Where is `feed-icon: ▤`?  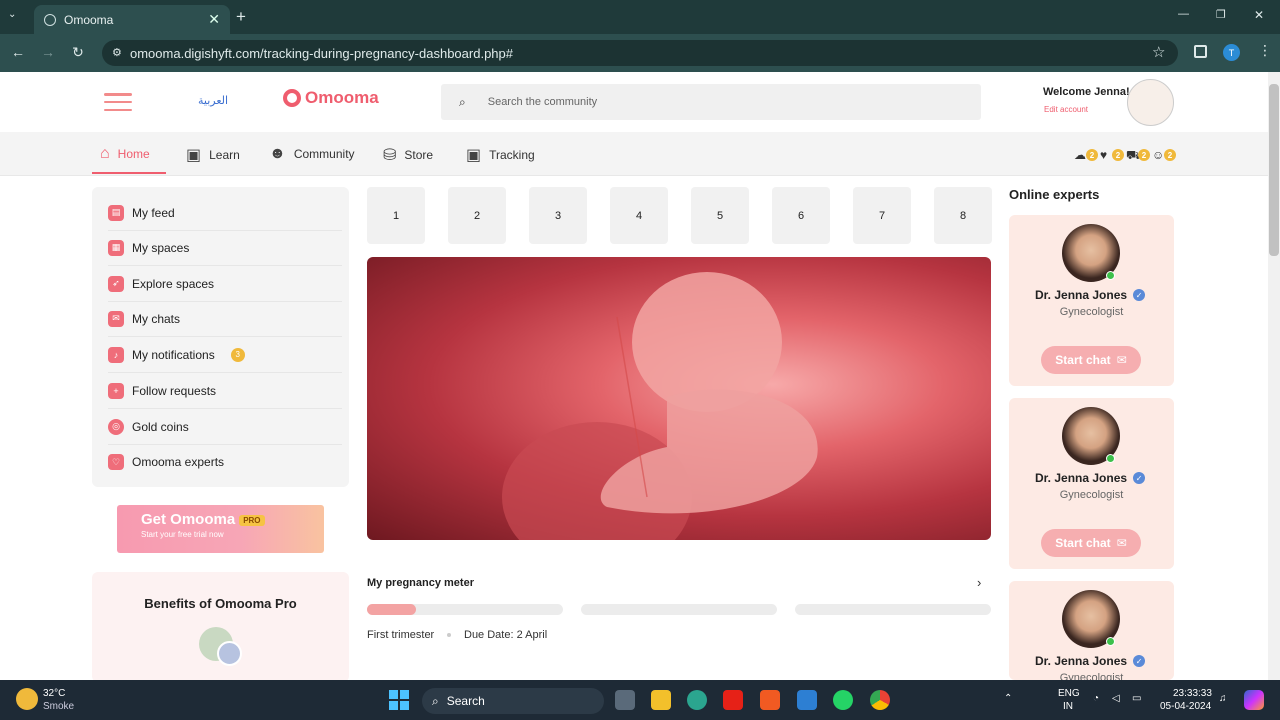
feed-icon: ▤ is located at coordinates (116, 212).